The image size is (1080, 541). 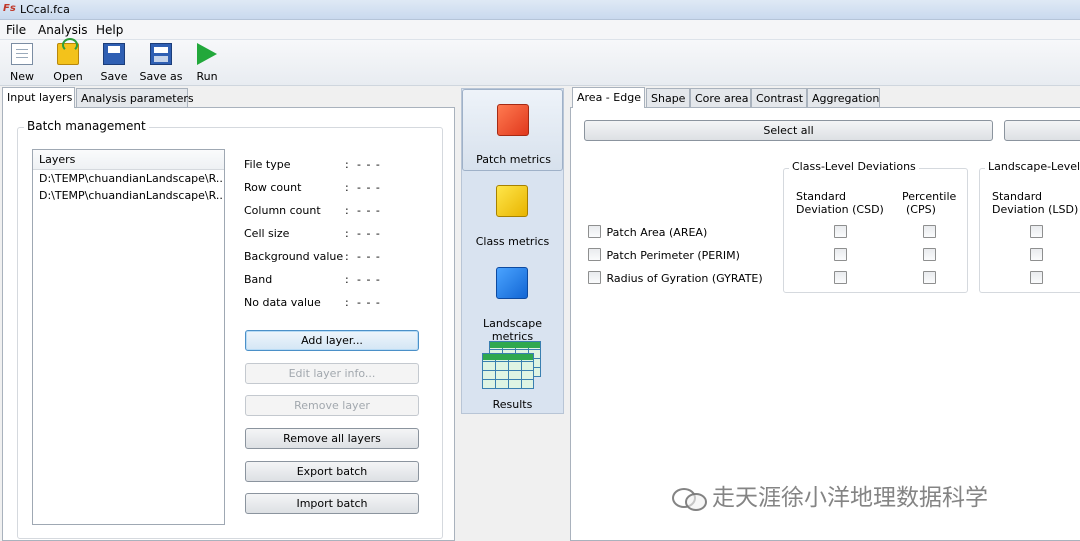 I want to click on select-all-button: Select all, so click(x=788, y=130).